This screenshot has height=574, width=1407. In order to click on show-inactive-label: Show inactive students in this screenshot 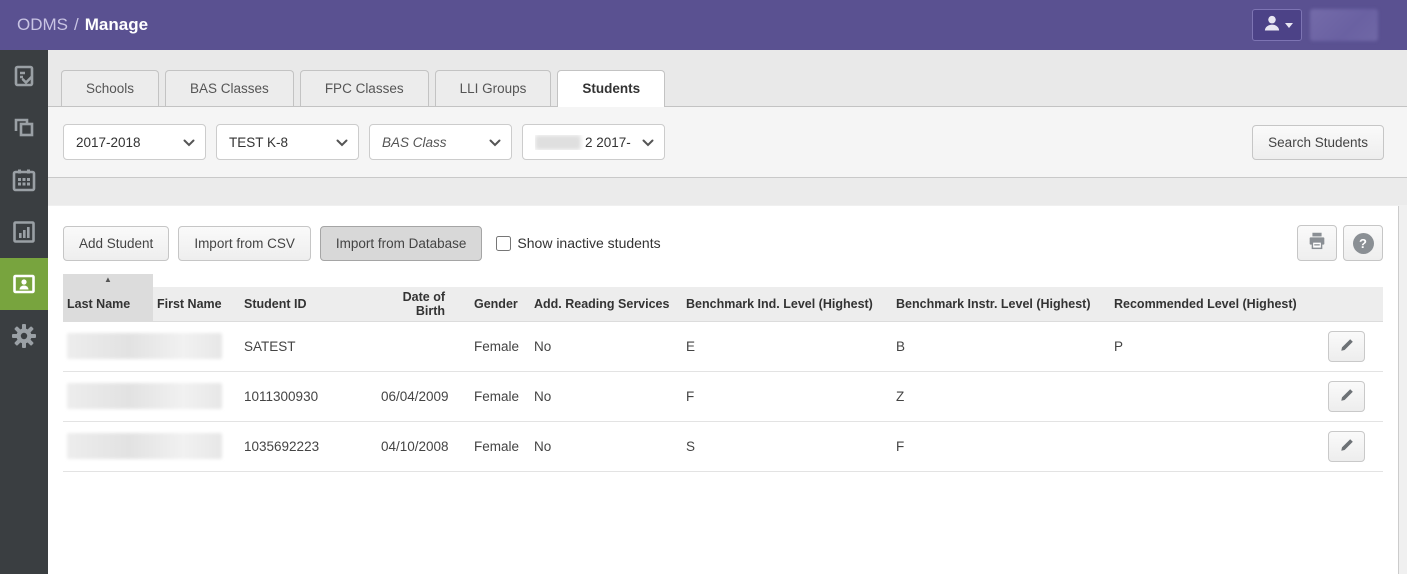, I will do `click(589, 243)`.